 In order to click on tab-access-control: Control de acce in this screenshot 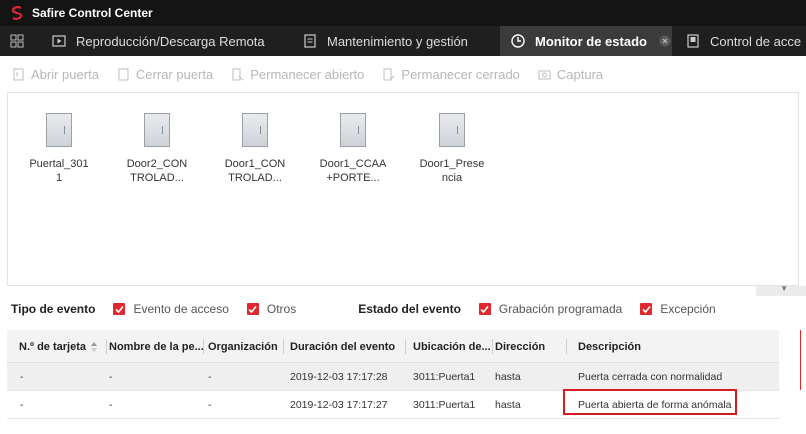, I will do `click(746, 41)`.